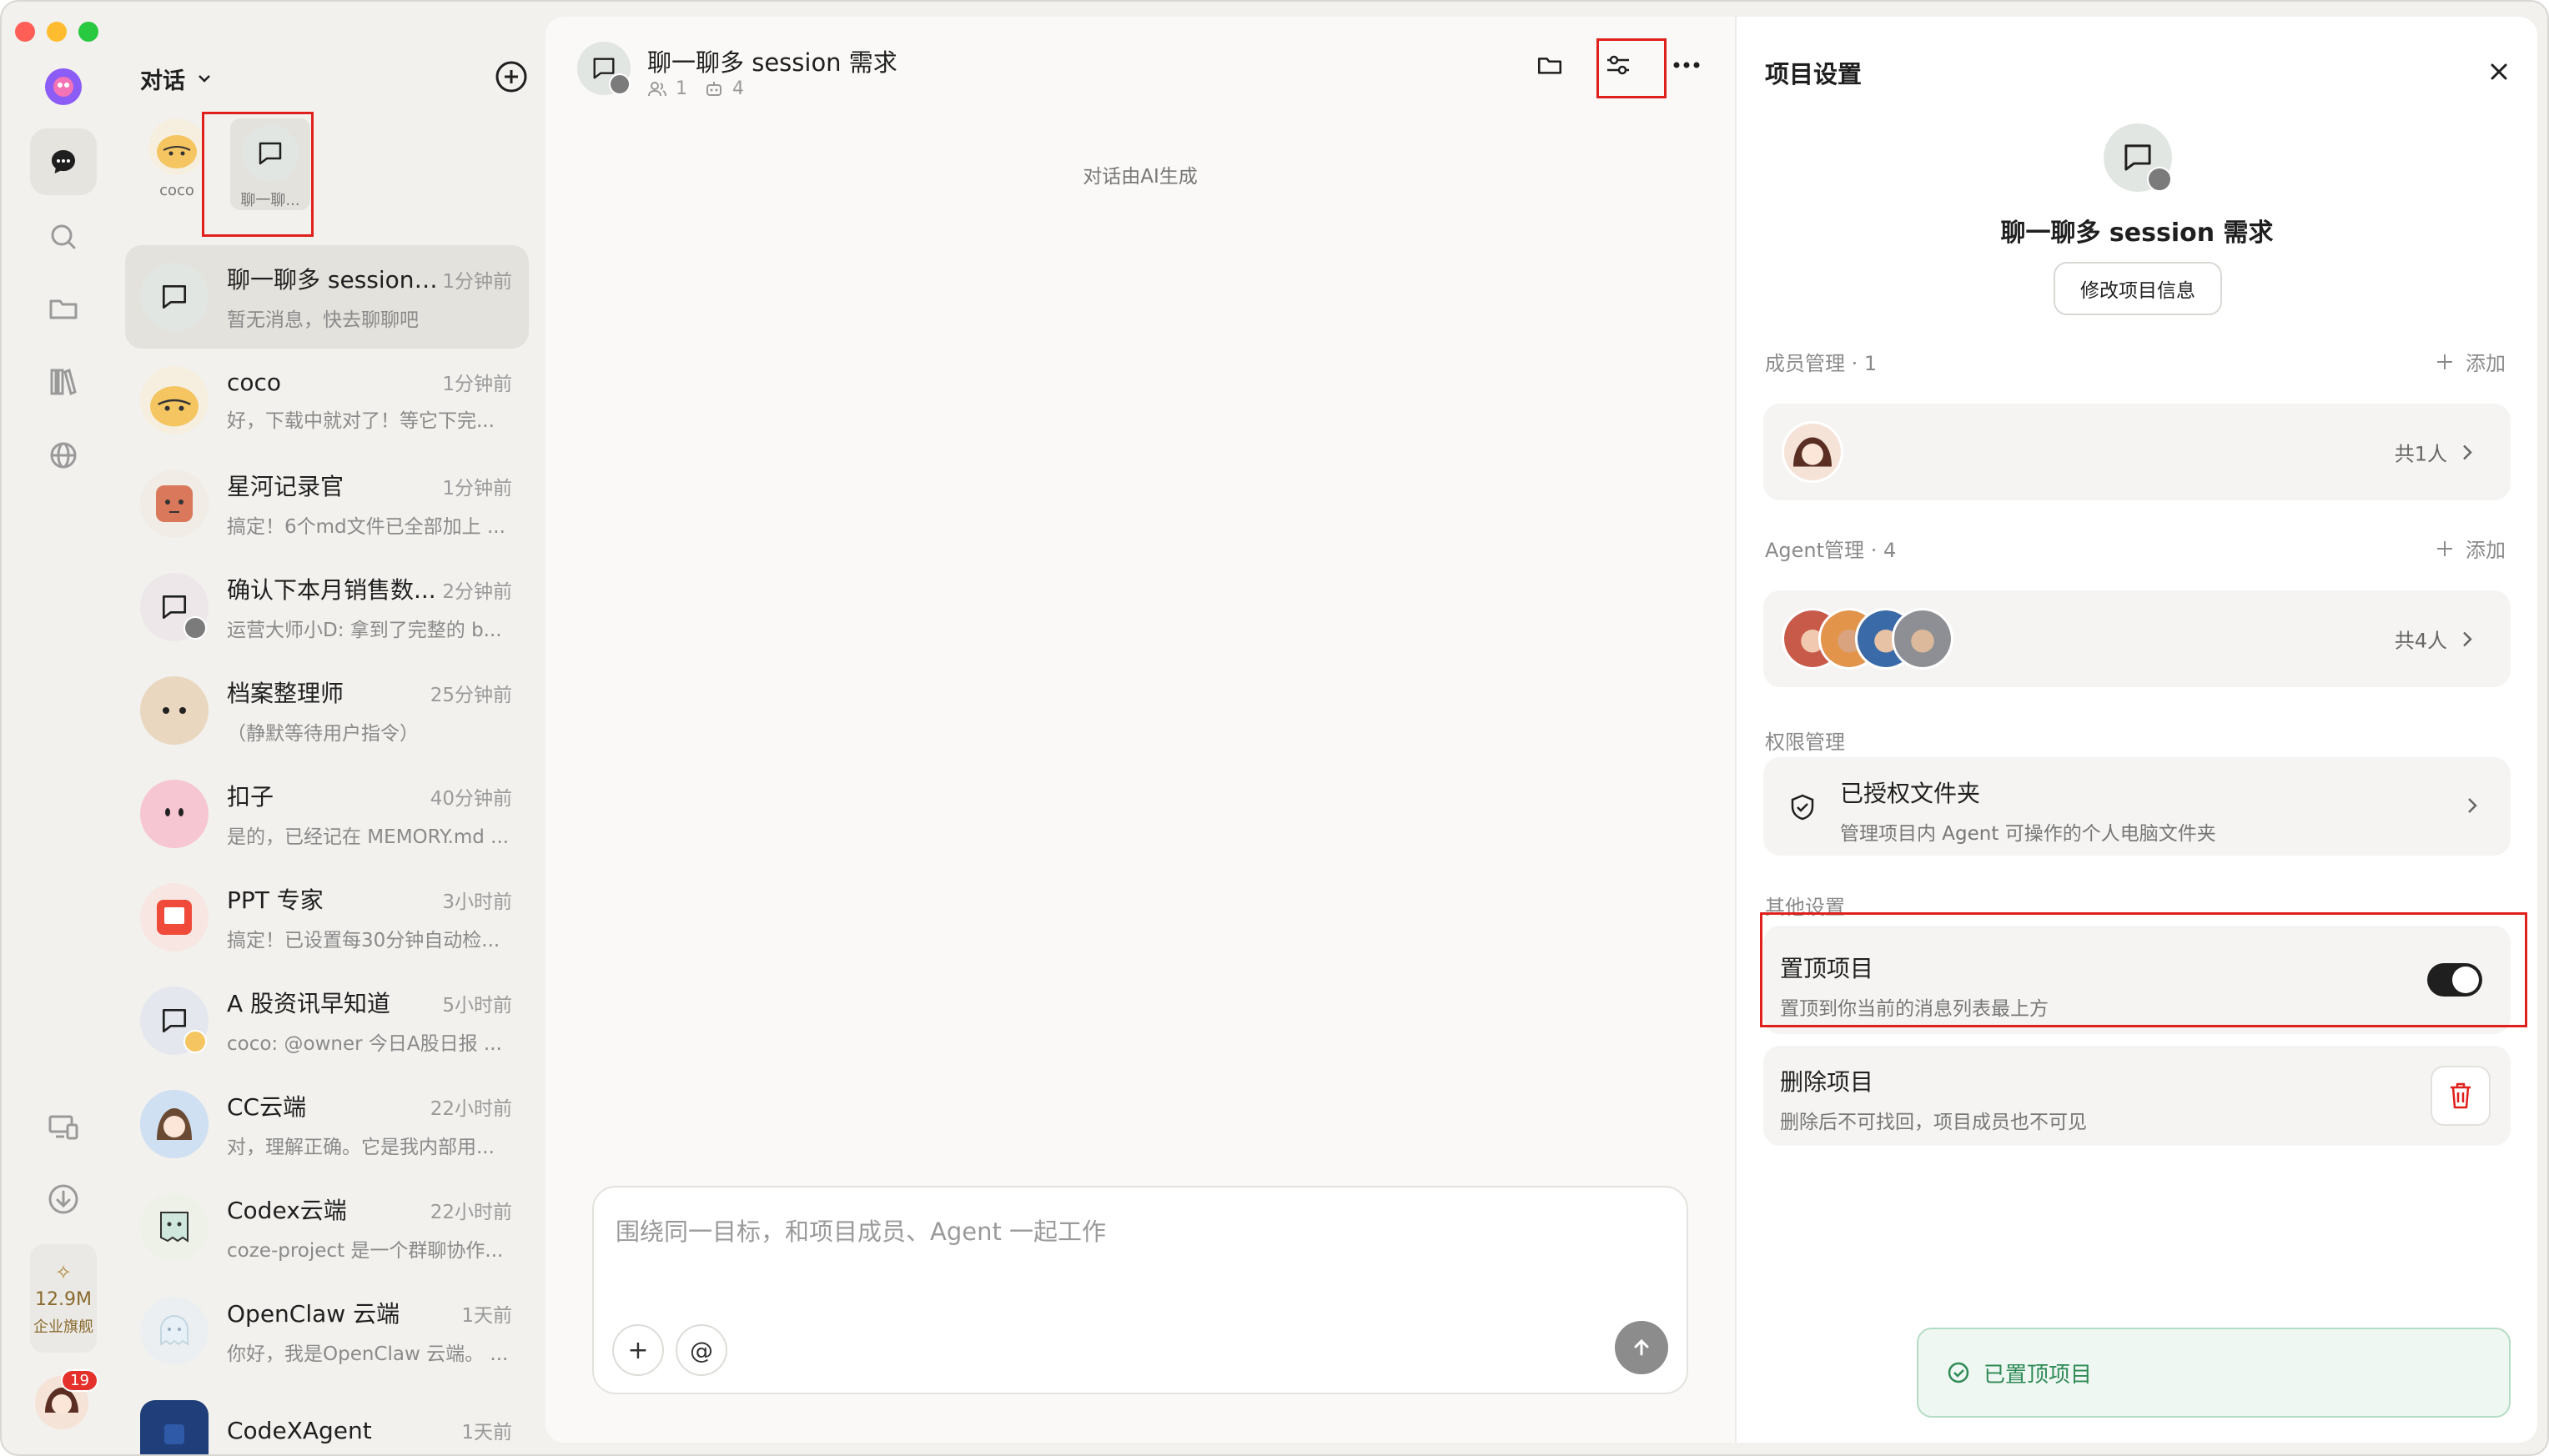 This screenshot has width=2549, height=1456. Describe the element at coordinates (66, 1399) in the screenshot. I see `user-avatar: 19` at that location.